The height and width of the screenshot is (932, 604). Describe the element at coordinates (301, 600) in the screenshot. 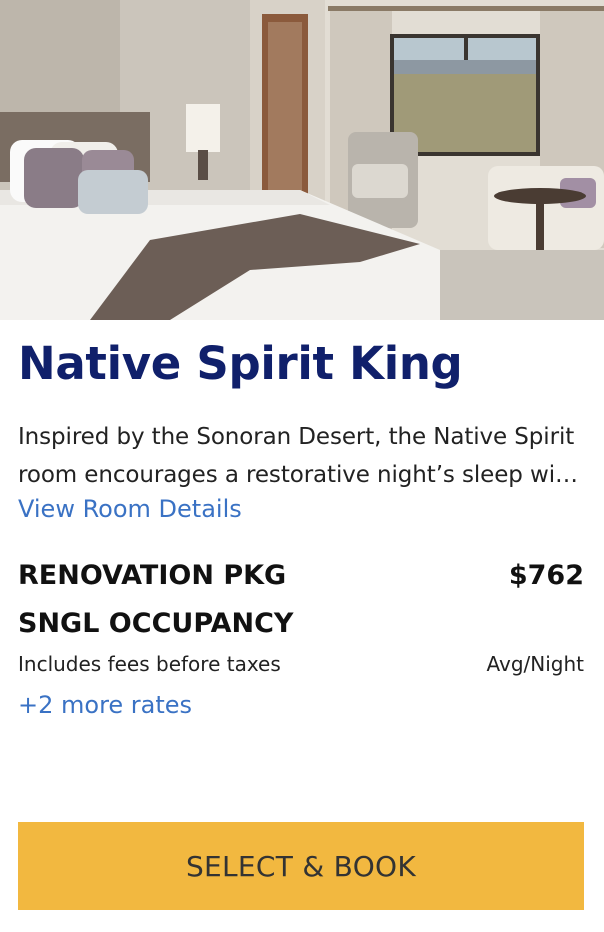

I see `rate-summary: RENOVATION PKG SNGL OCCUPANCY $762` at that location.